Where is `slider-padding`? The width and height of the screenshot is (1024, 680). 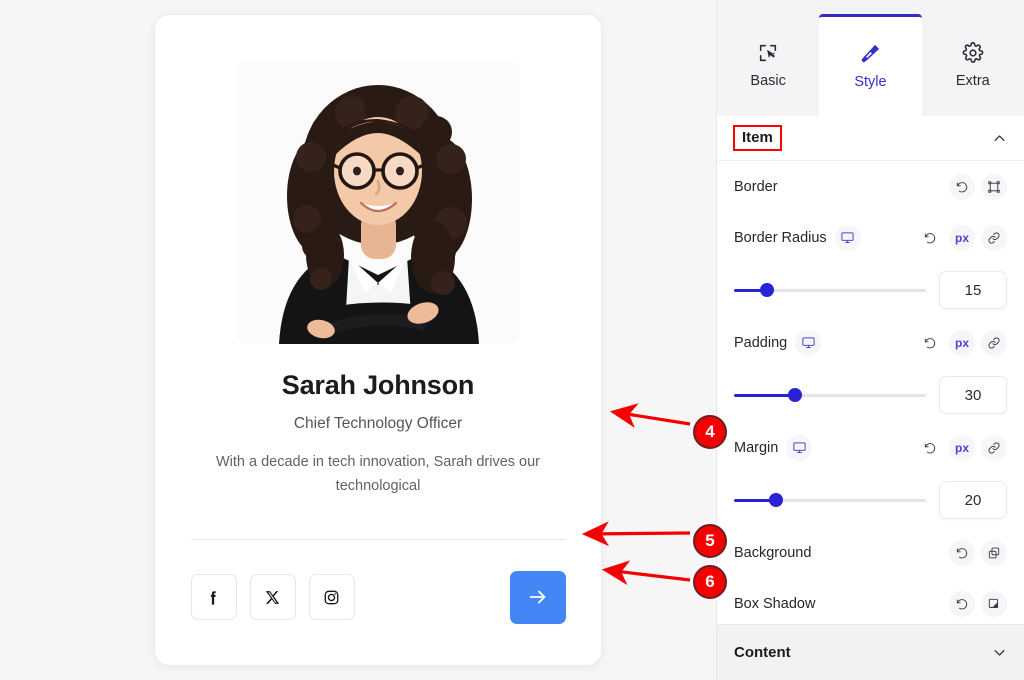 slider-padding is located at coordinates (830, 395).